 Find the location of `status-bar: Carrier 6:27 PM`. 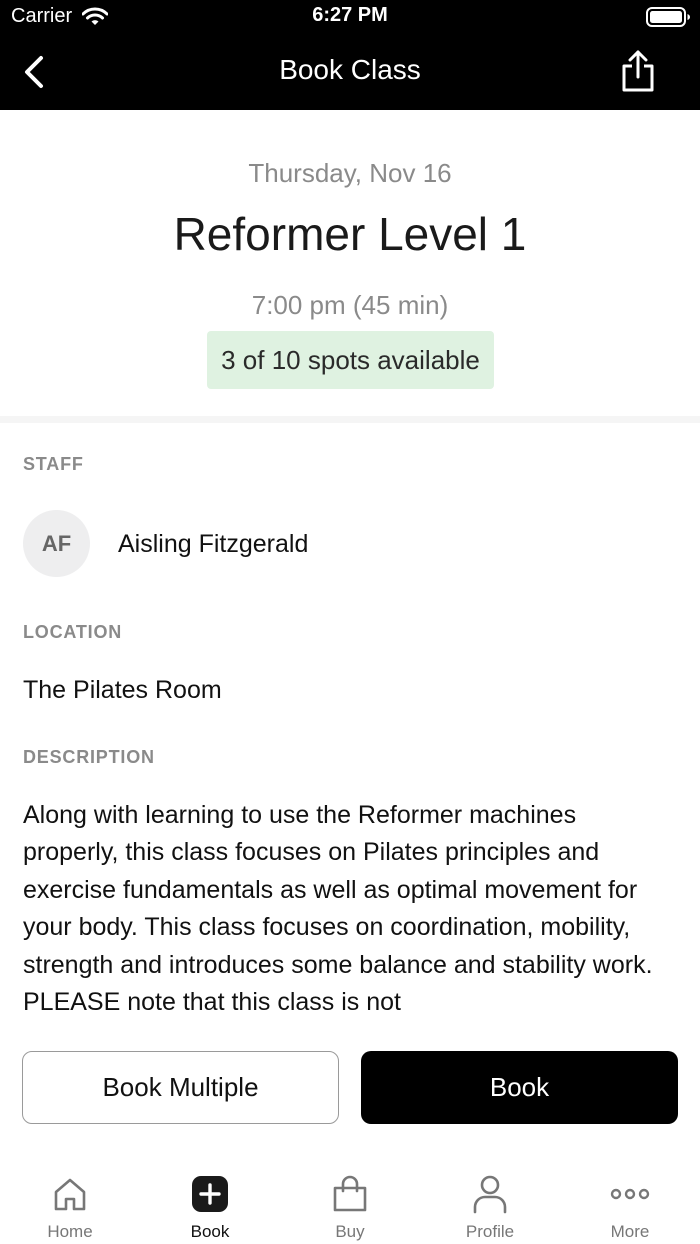

status-bar: Carrier 6:27 PM is located at coordinates (350, 18).